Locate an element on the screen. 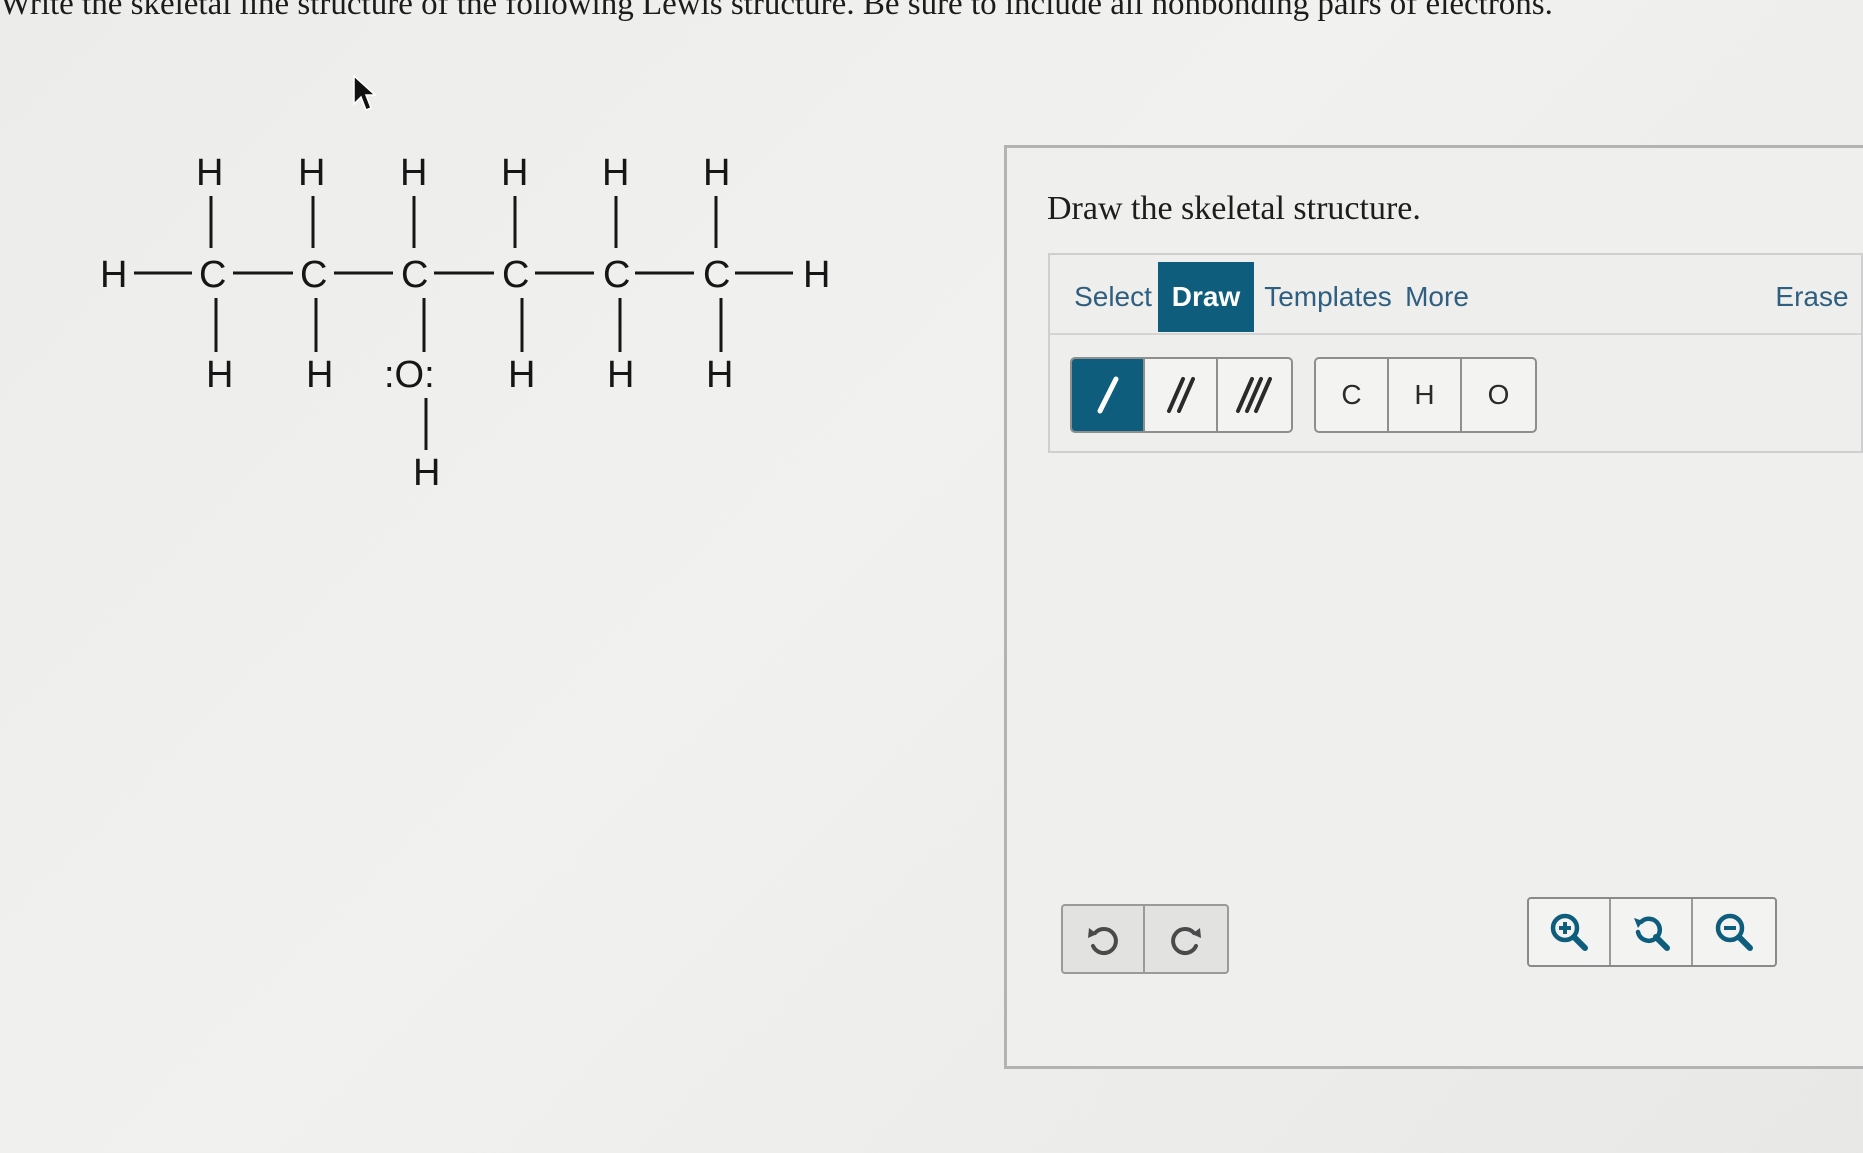  atom-h-top-2: H is located at coordinates (311, 173).